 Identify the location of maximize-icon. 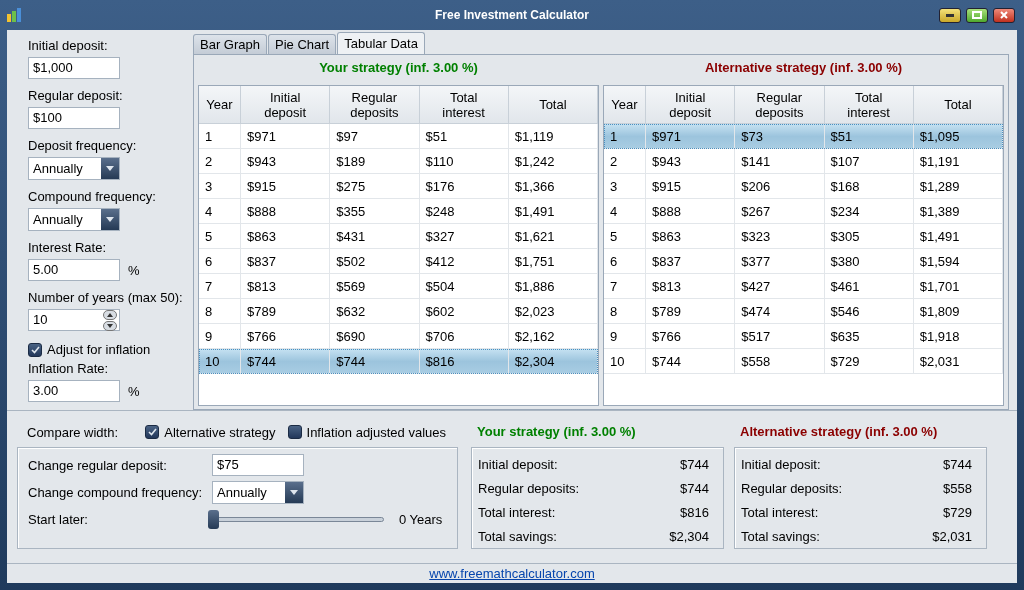
(977, 15).